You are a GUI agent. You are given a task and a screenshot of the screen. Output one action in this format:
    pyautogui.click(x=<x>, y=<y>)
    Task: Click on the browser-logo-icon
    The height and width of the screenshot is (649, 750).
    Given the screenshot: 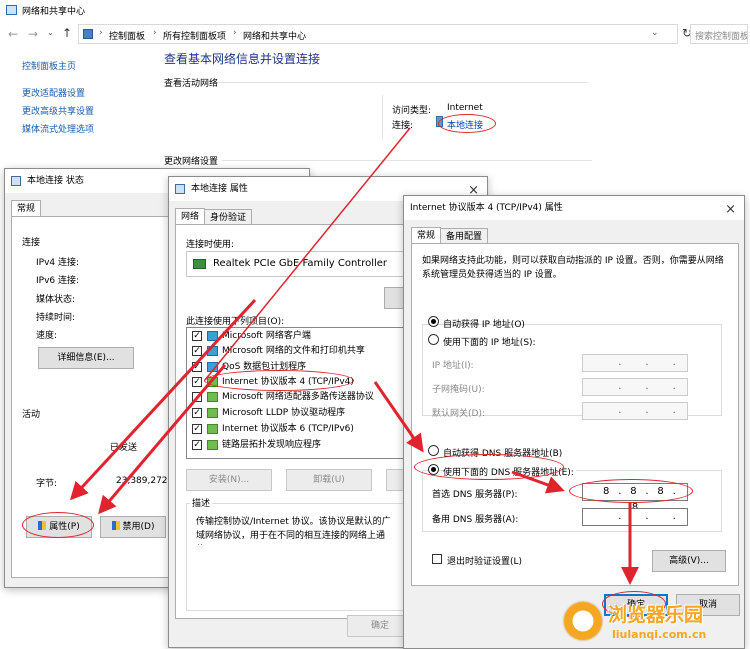 What is the action you would take?
    pyautogui.click(x=583, y=621)
    